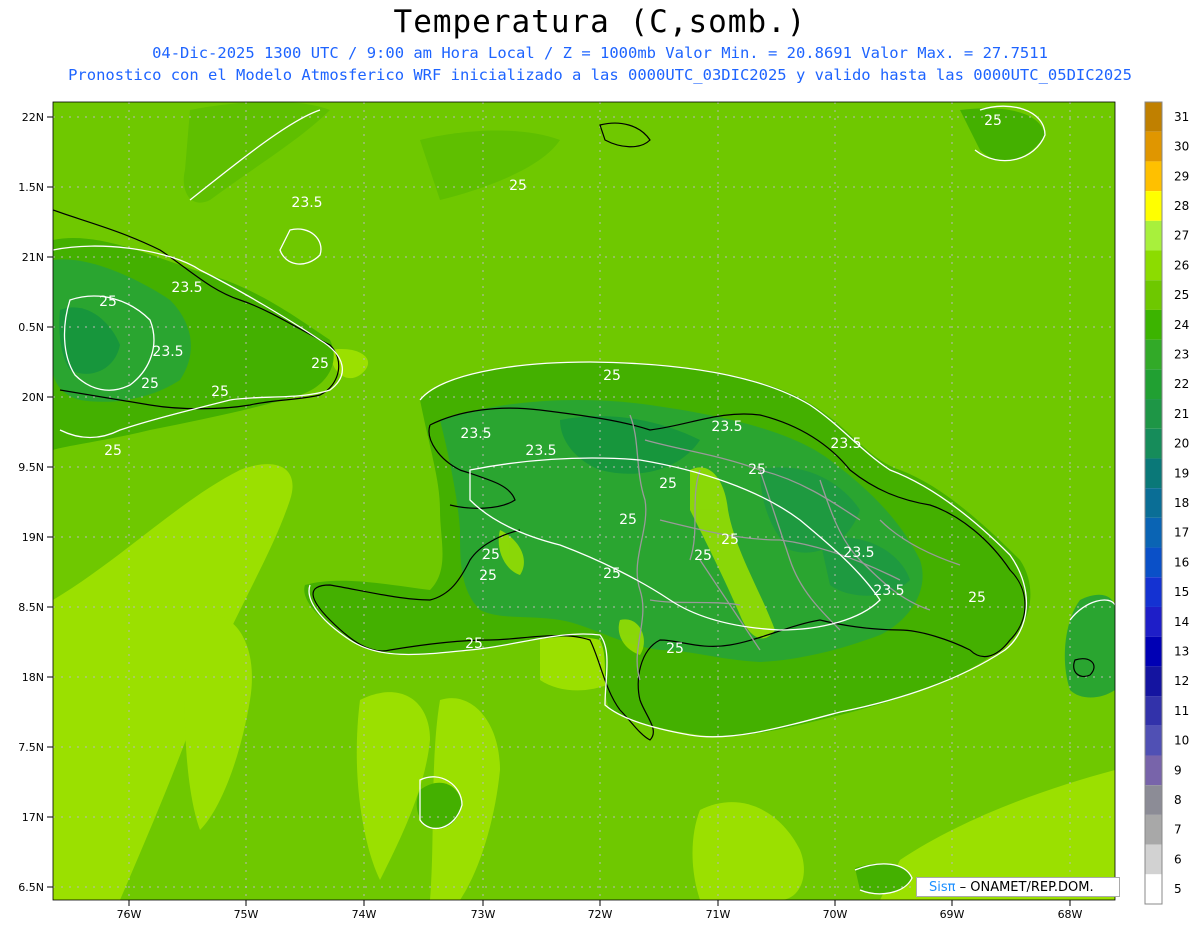  Describe the element at coordinates (1181, 384) in the screenshot. I see `colorbar-label: 22` at that location.